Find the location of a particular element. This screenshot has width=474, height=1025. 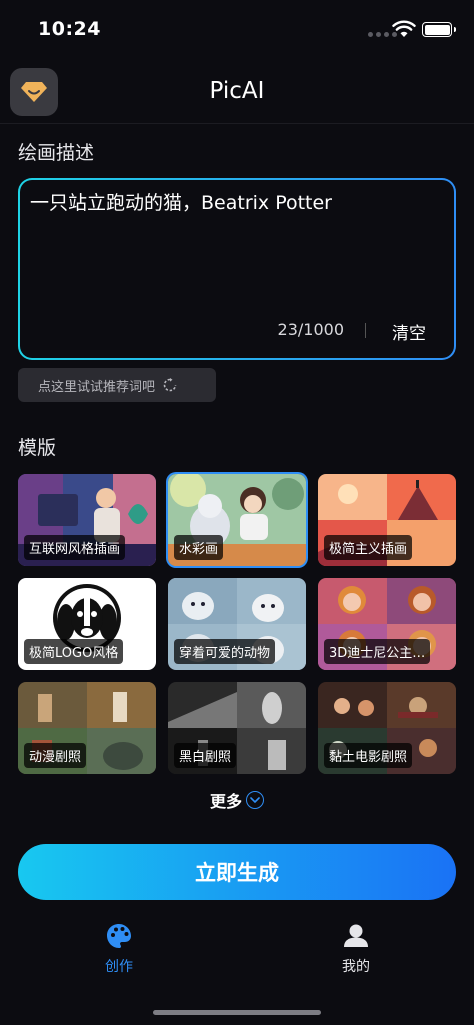

app-title: PicAI is located at coordinates (237, 91).